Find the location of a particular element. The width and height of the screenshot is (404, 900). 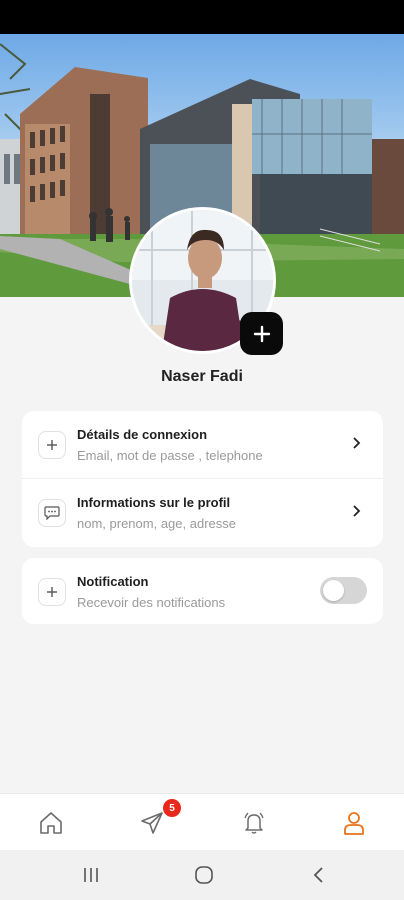

chevron-left-icon is located at coordinates (318, 875).